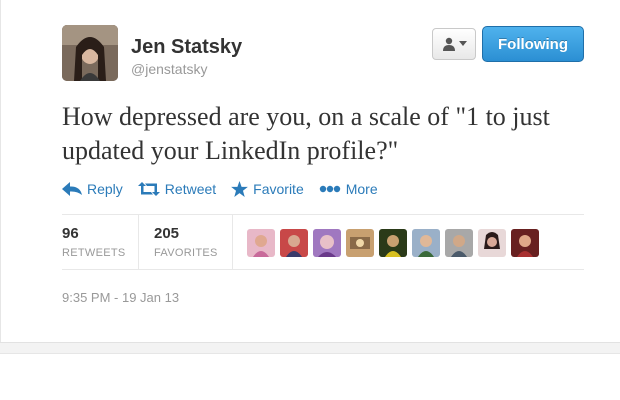  What do you see at coordinates (310, 348) in the screenshot?
I see `card-footer-strip` at bounding box center [310, 348].